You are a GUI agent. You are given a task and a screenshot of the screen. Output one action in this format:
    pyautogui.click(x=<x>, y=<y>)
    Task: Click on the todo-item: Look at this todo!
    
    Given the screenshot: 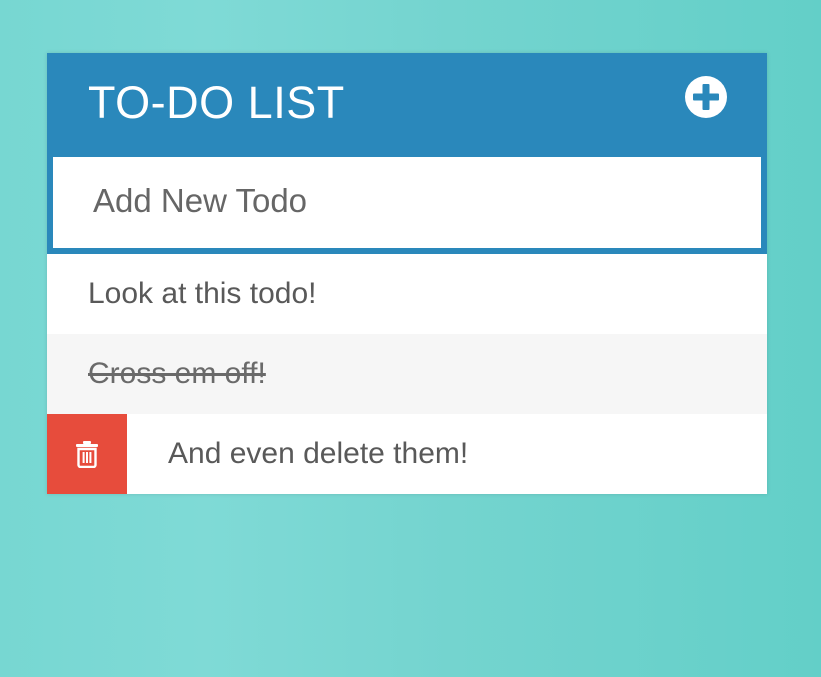 What is the action you would take?
    pyautogui.click(x=407, y=294)
    